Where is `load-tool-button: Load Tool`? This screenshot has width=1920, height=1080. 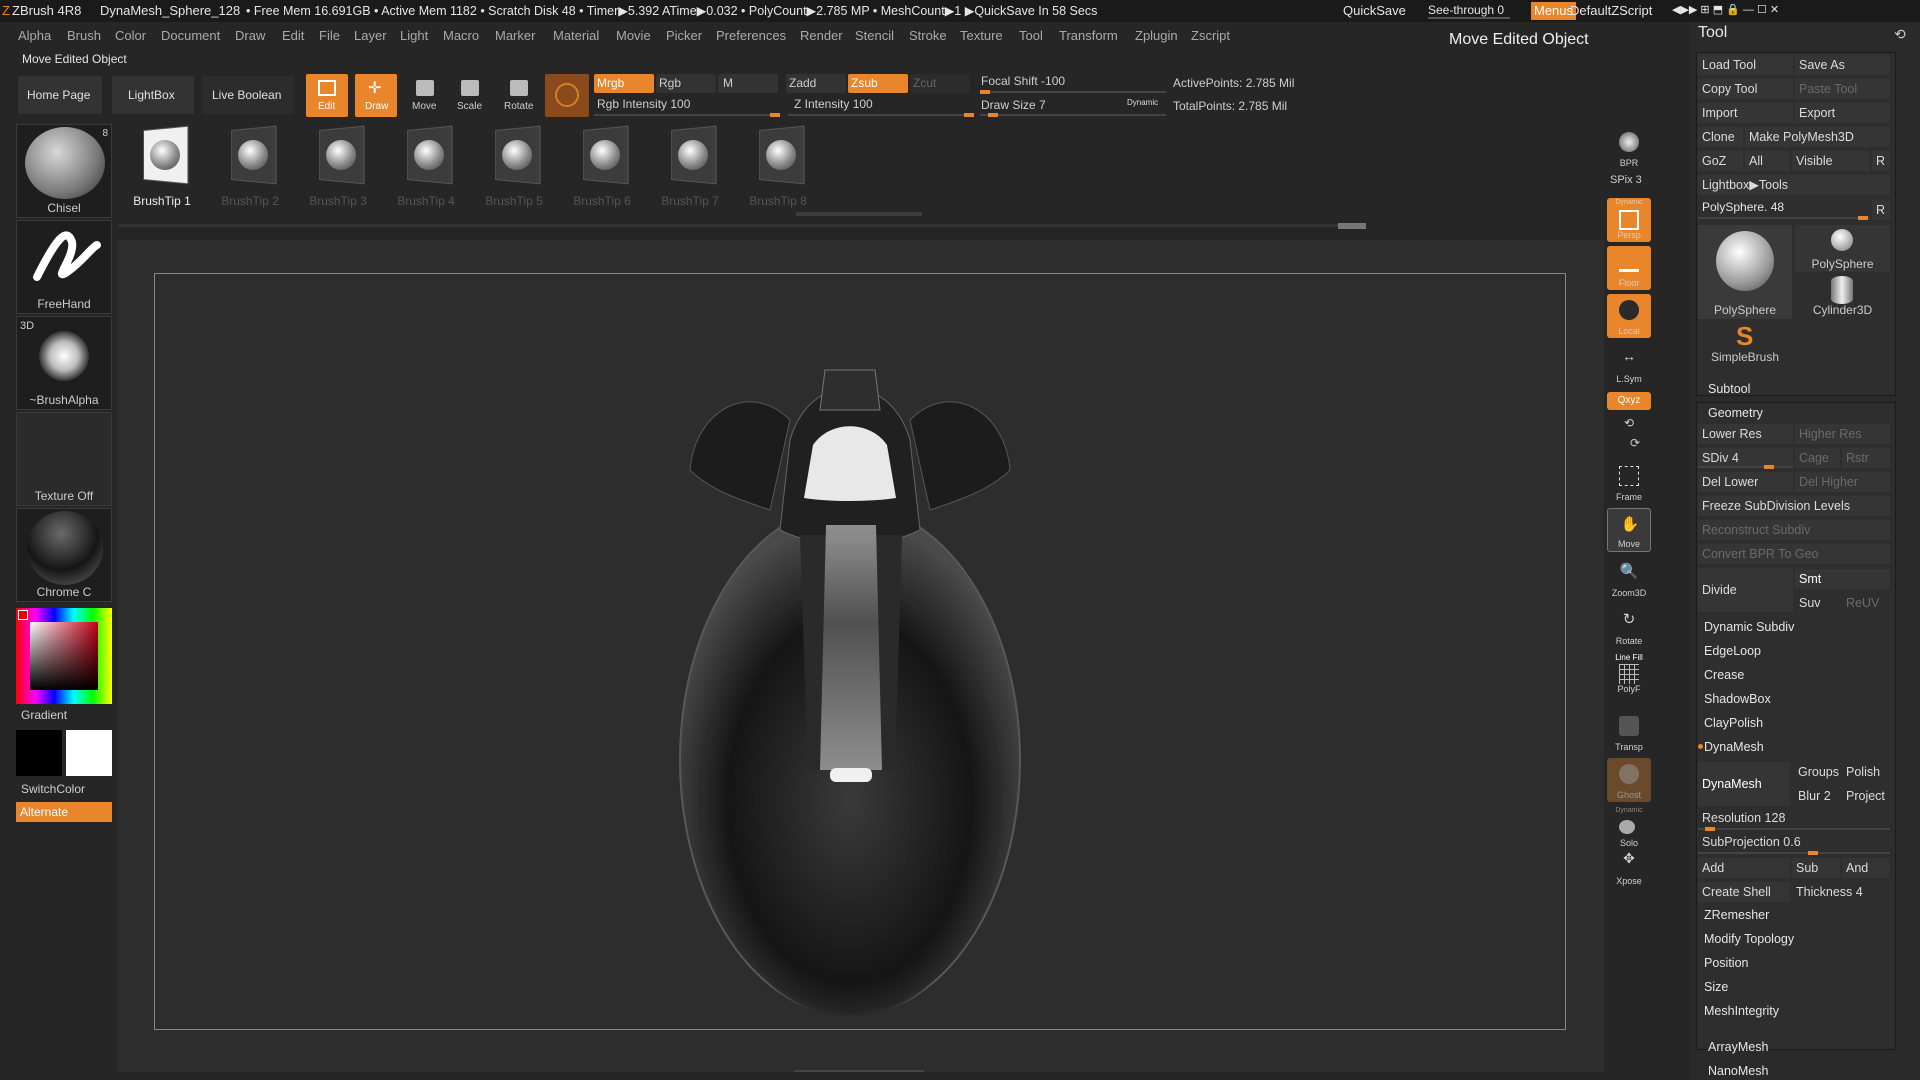
load-tool-button: Load Tool is located at coordinates (1745, 65).